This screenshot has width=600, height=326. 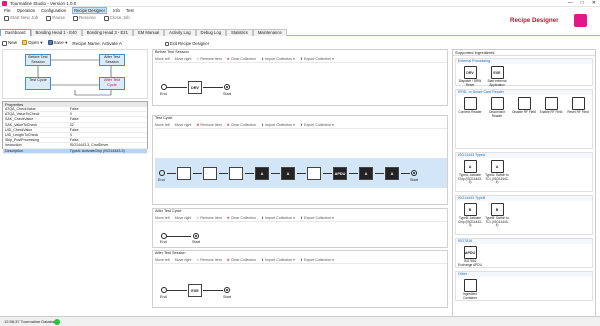 What do you see at coordinates (269, 32) in the screenshot?
I see `tab-maintenance: Maintenance` at bounding box center [269, 32].